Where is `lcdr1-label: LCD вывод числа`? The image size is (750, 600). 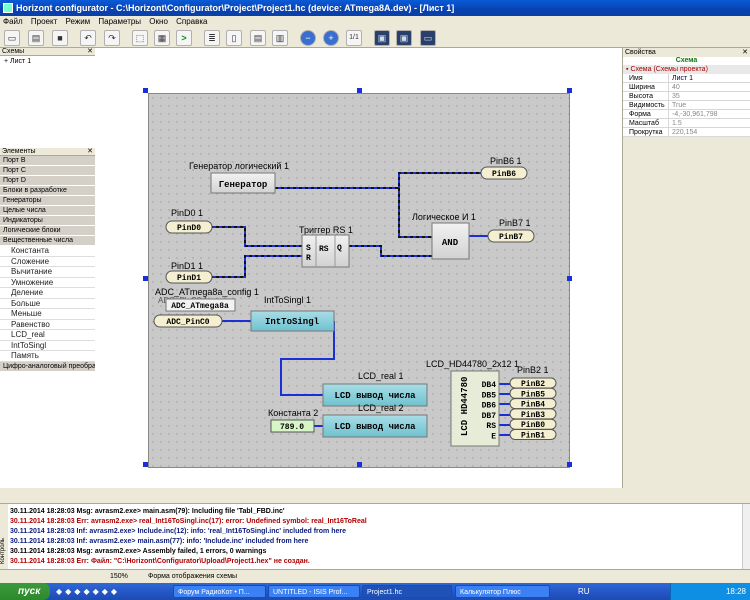
lcdr1-label: LCD вывод числа is located at coordinates (375, 396).